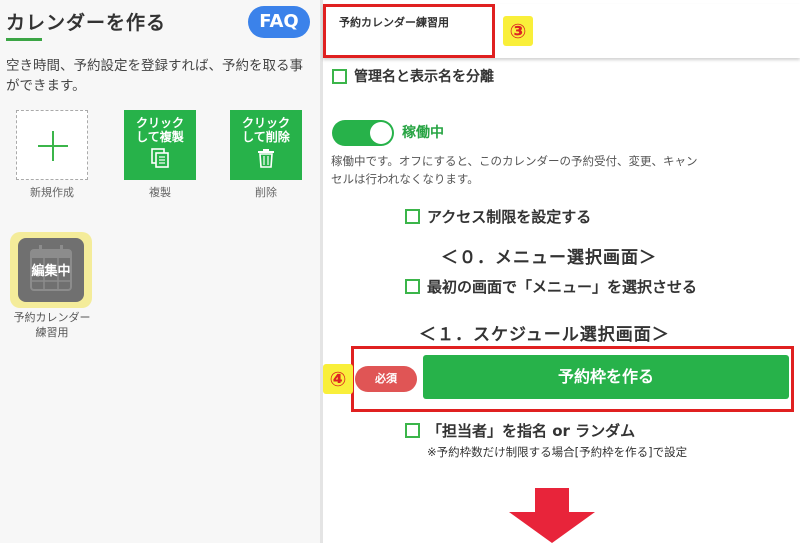 The height and width of the screenshot is (543, 800). I want to click on section-schedule-select: ＜１．スケジュール選択画面＞, so click(544, 335).